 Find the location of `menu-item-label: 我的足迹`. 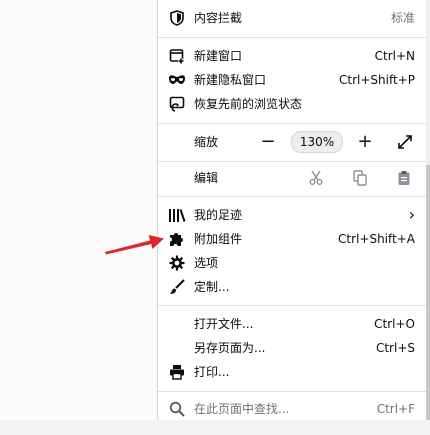

menu-item-label: 我的足迹 is located at coordinates (218, 215).